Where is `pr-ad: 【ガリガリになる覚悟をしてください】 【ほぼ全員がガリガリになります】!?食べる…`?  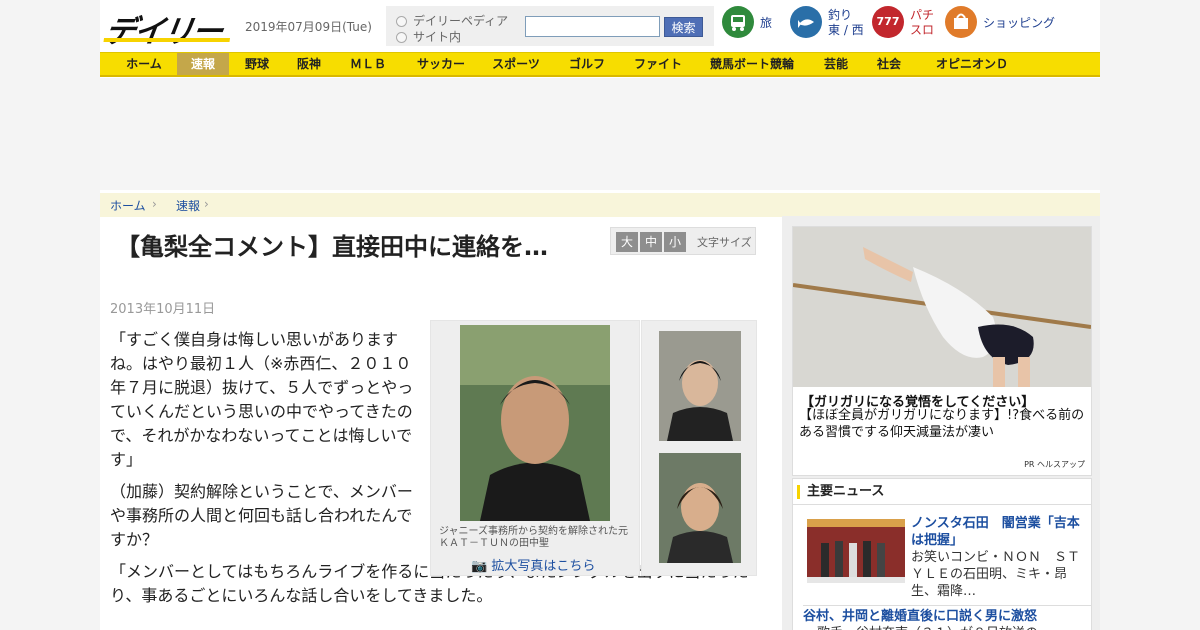
pr-ad: 【ガリガリになる覚悟をしてください】 【ほぼ全員がガリガリになります】!?食べる… is located at coordinates (942, 351).